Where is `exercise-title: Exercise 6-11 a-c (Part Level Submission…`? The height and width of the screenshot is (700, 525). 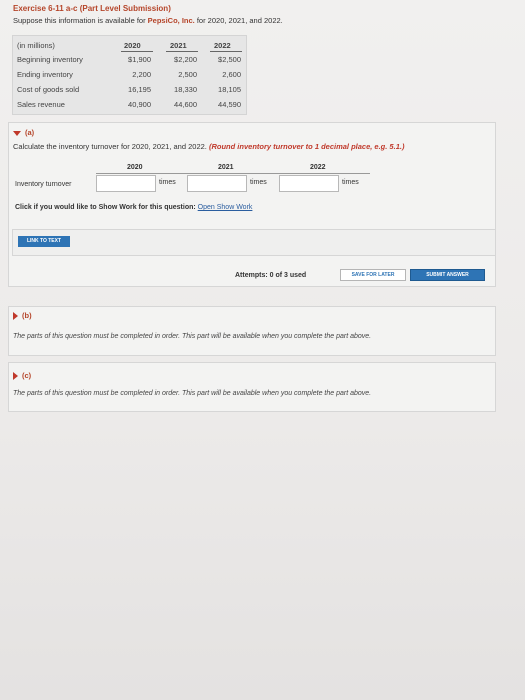
exercise-title: Exercise 6-11 a-c (Part Level Submission… is located at coordinates (92, 8).